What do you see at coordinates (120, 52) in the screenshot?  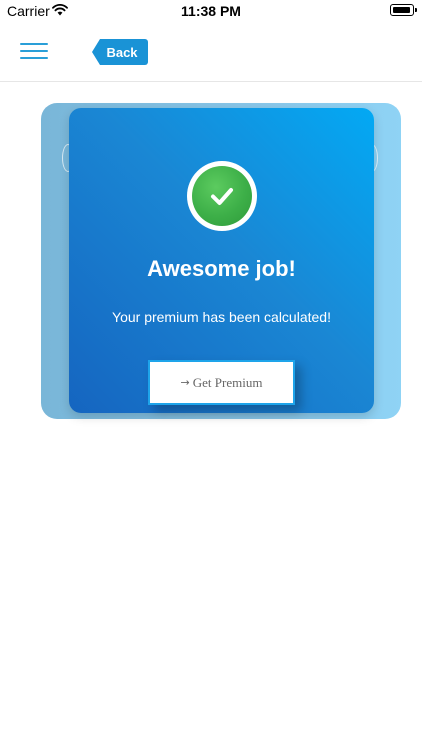 I see `back-button: Back` at bounding box center [120, 52].